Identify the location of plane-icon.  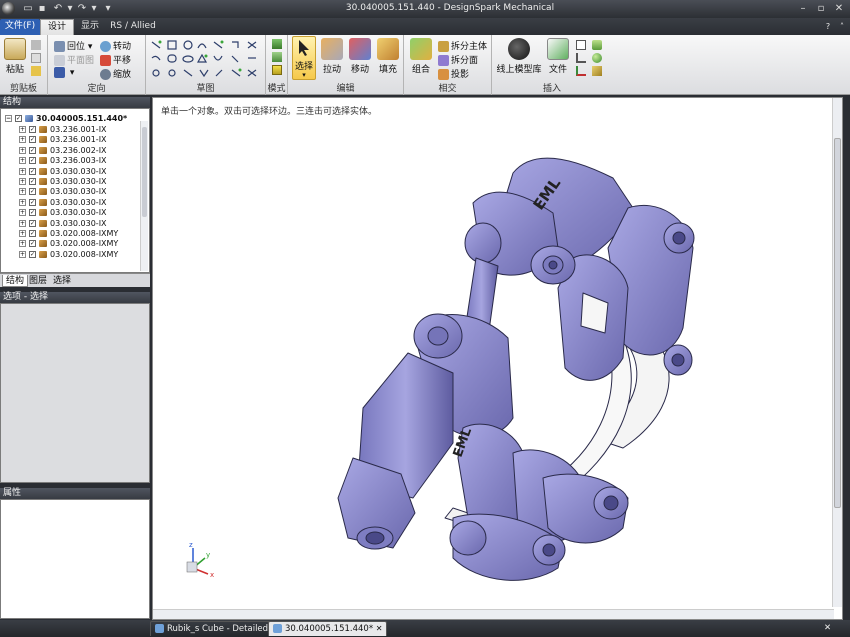
(581, 45).